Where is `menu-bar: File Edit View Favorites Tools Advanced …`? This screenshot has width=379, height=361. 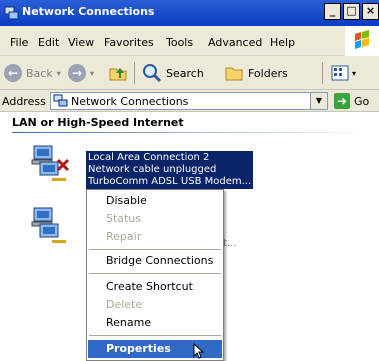 menu-bar: File Edit View Favorites Tools Advanced … is located at coordinates (189, 41).